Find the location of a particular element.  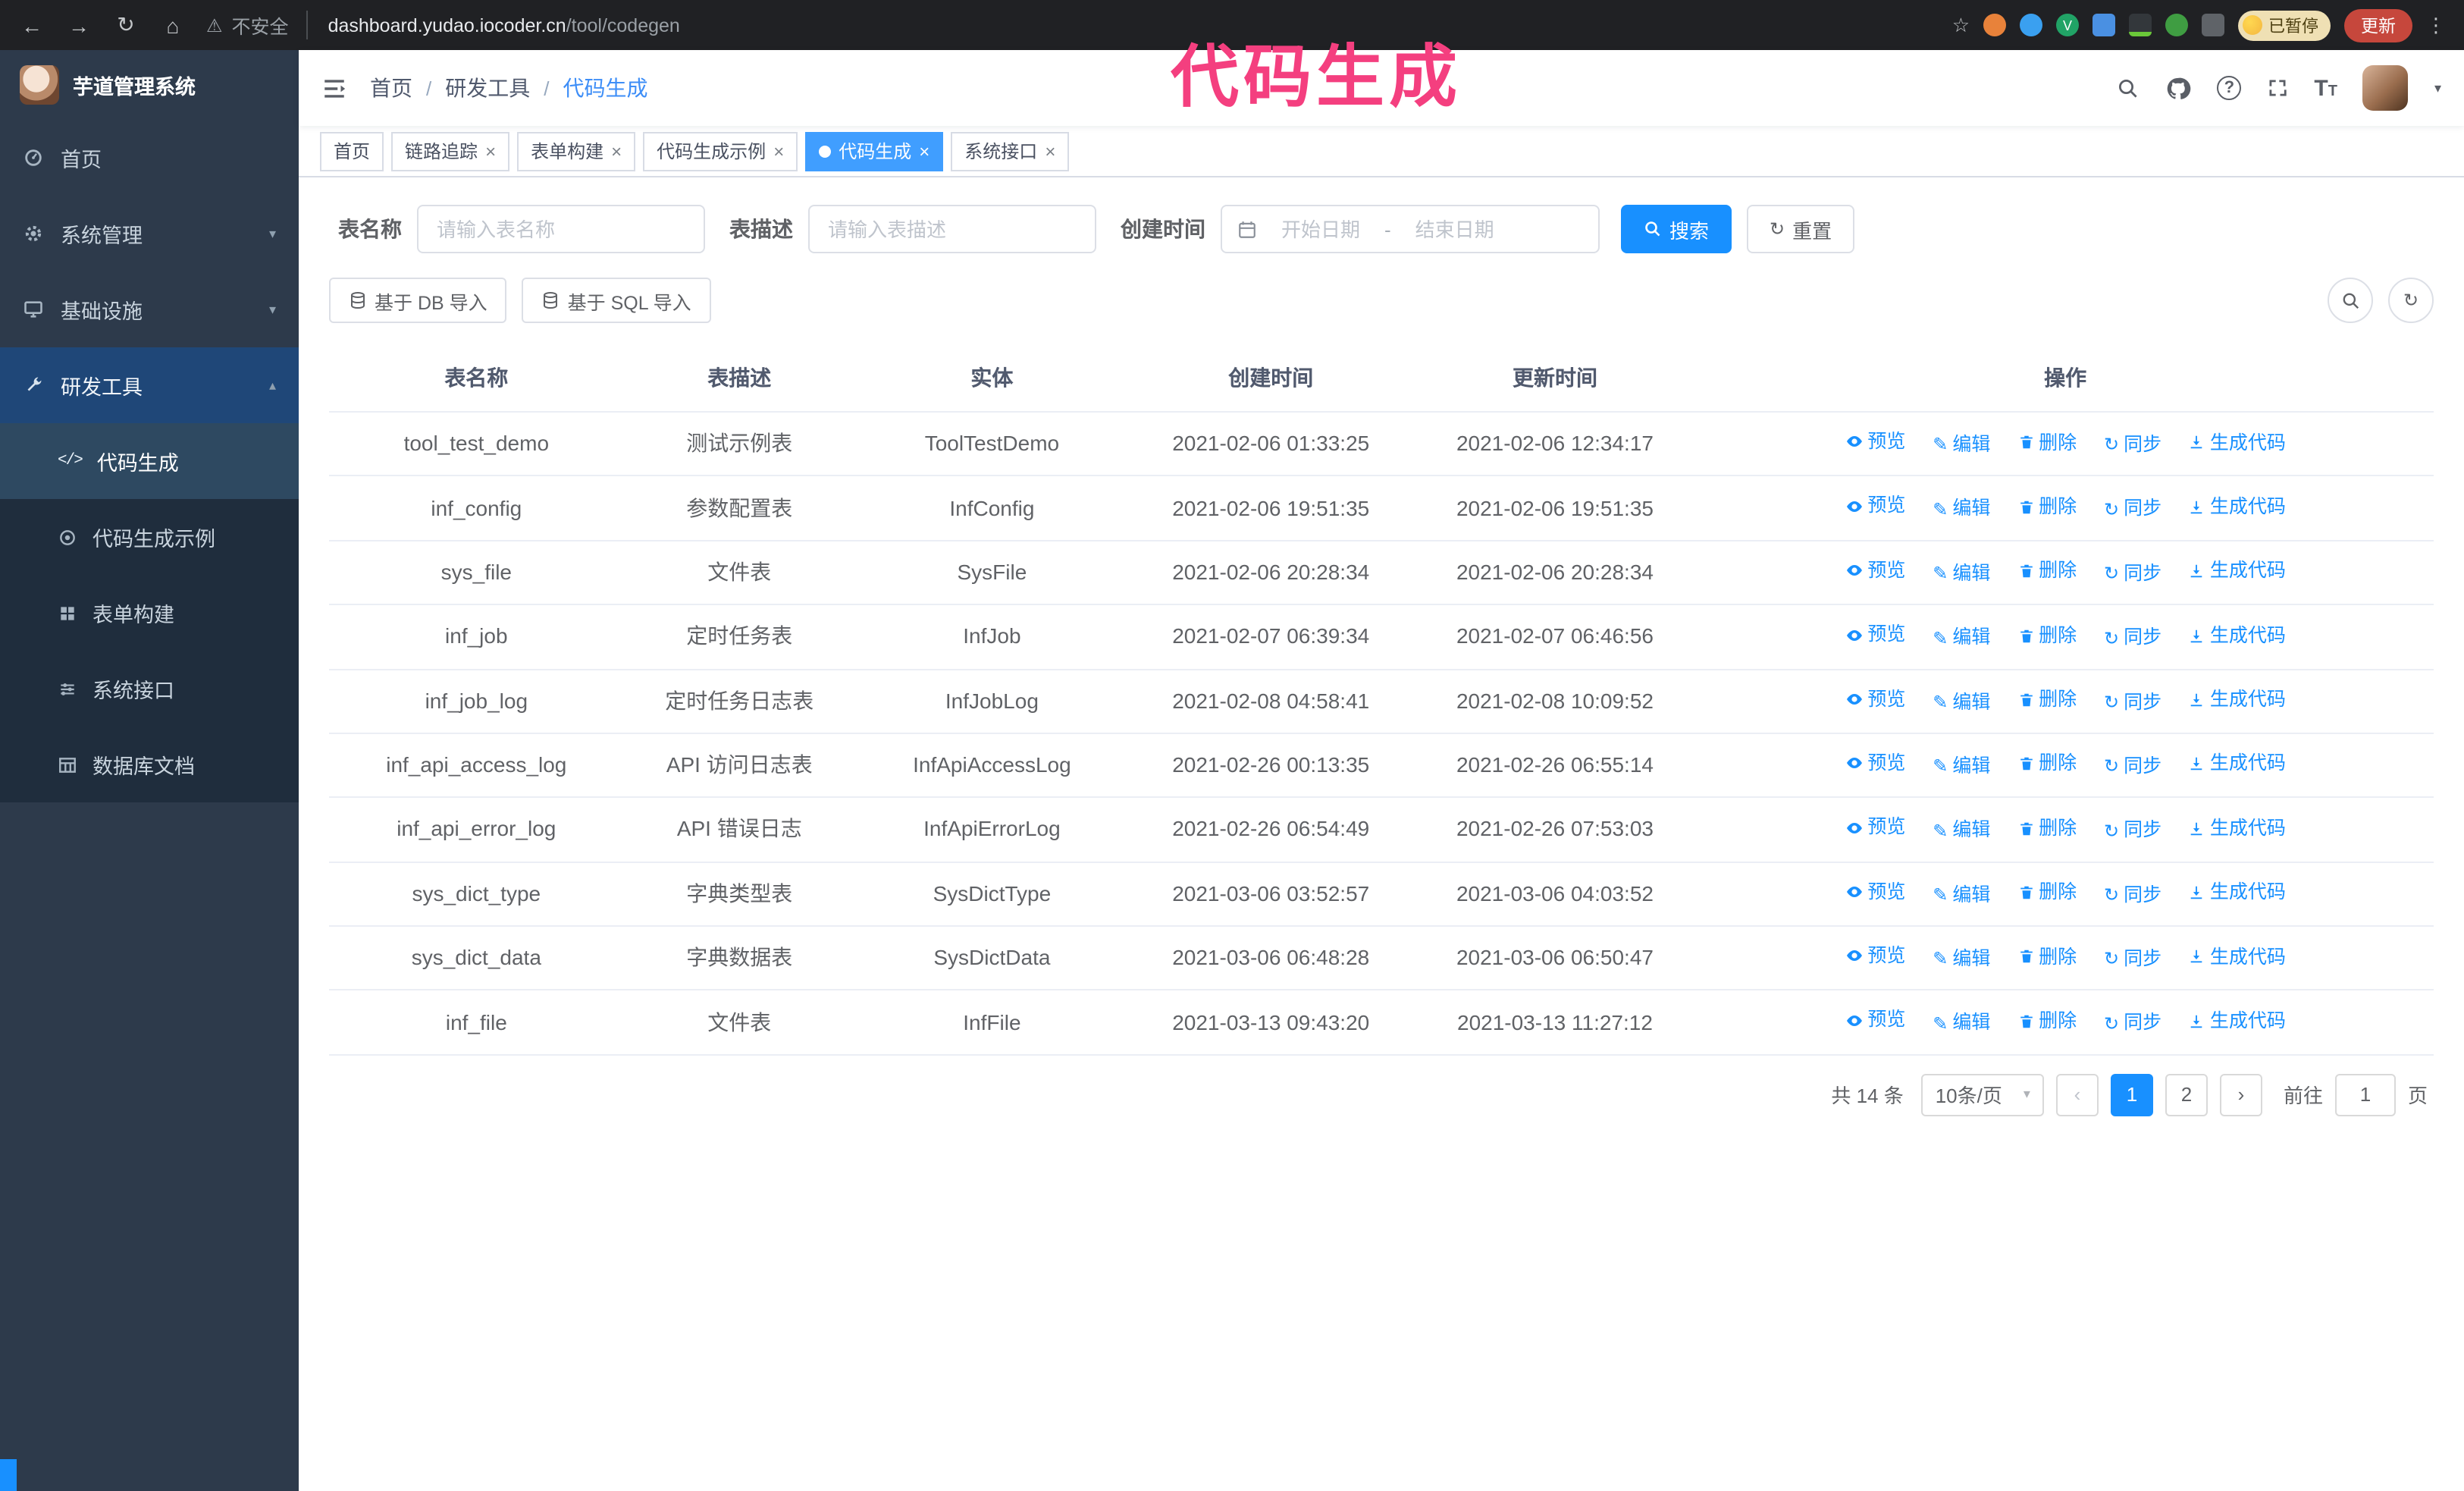

search-button: 搜索 is located at coordinates (1676, 229).